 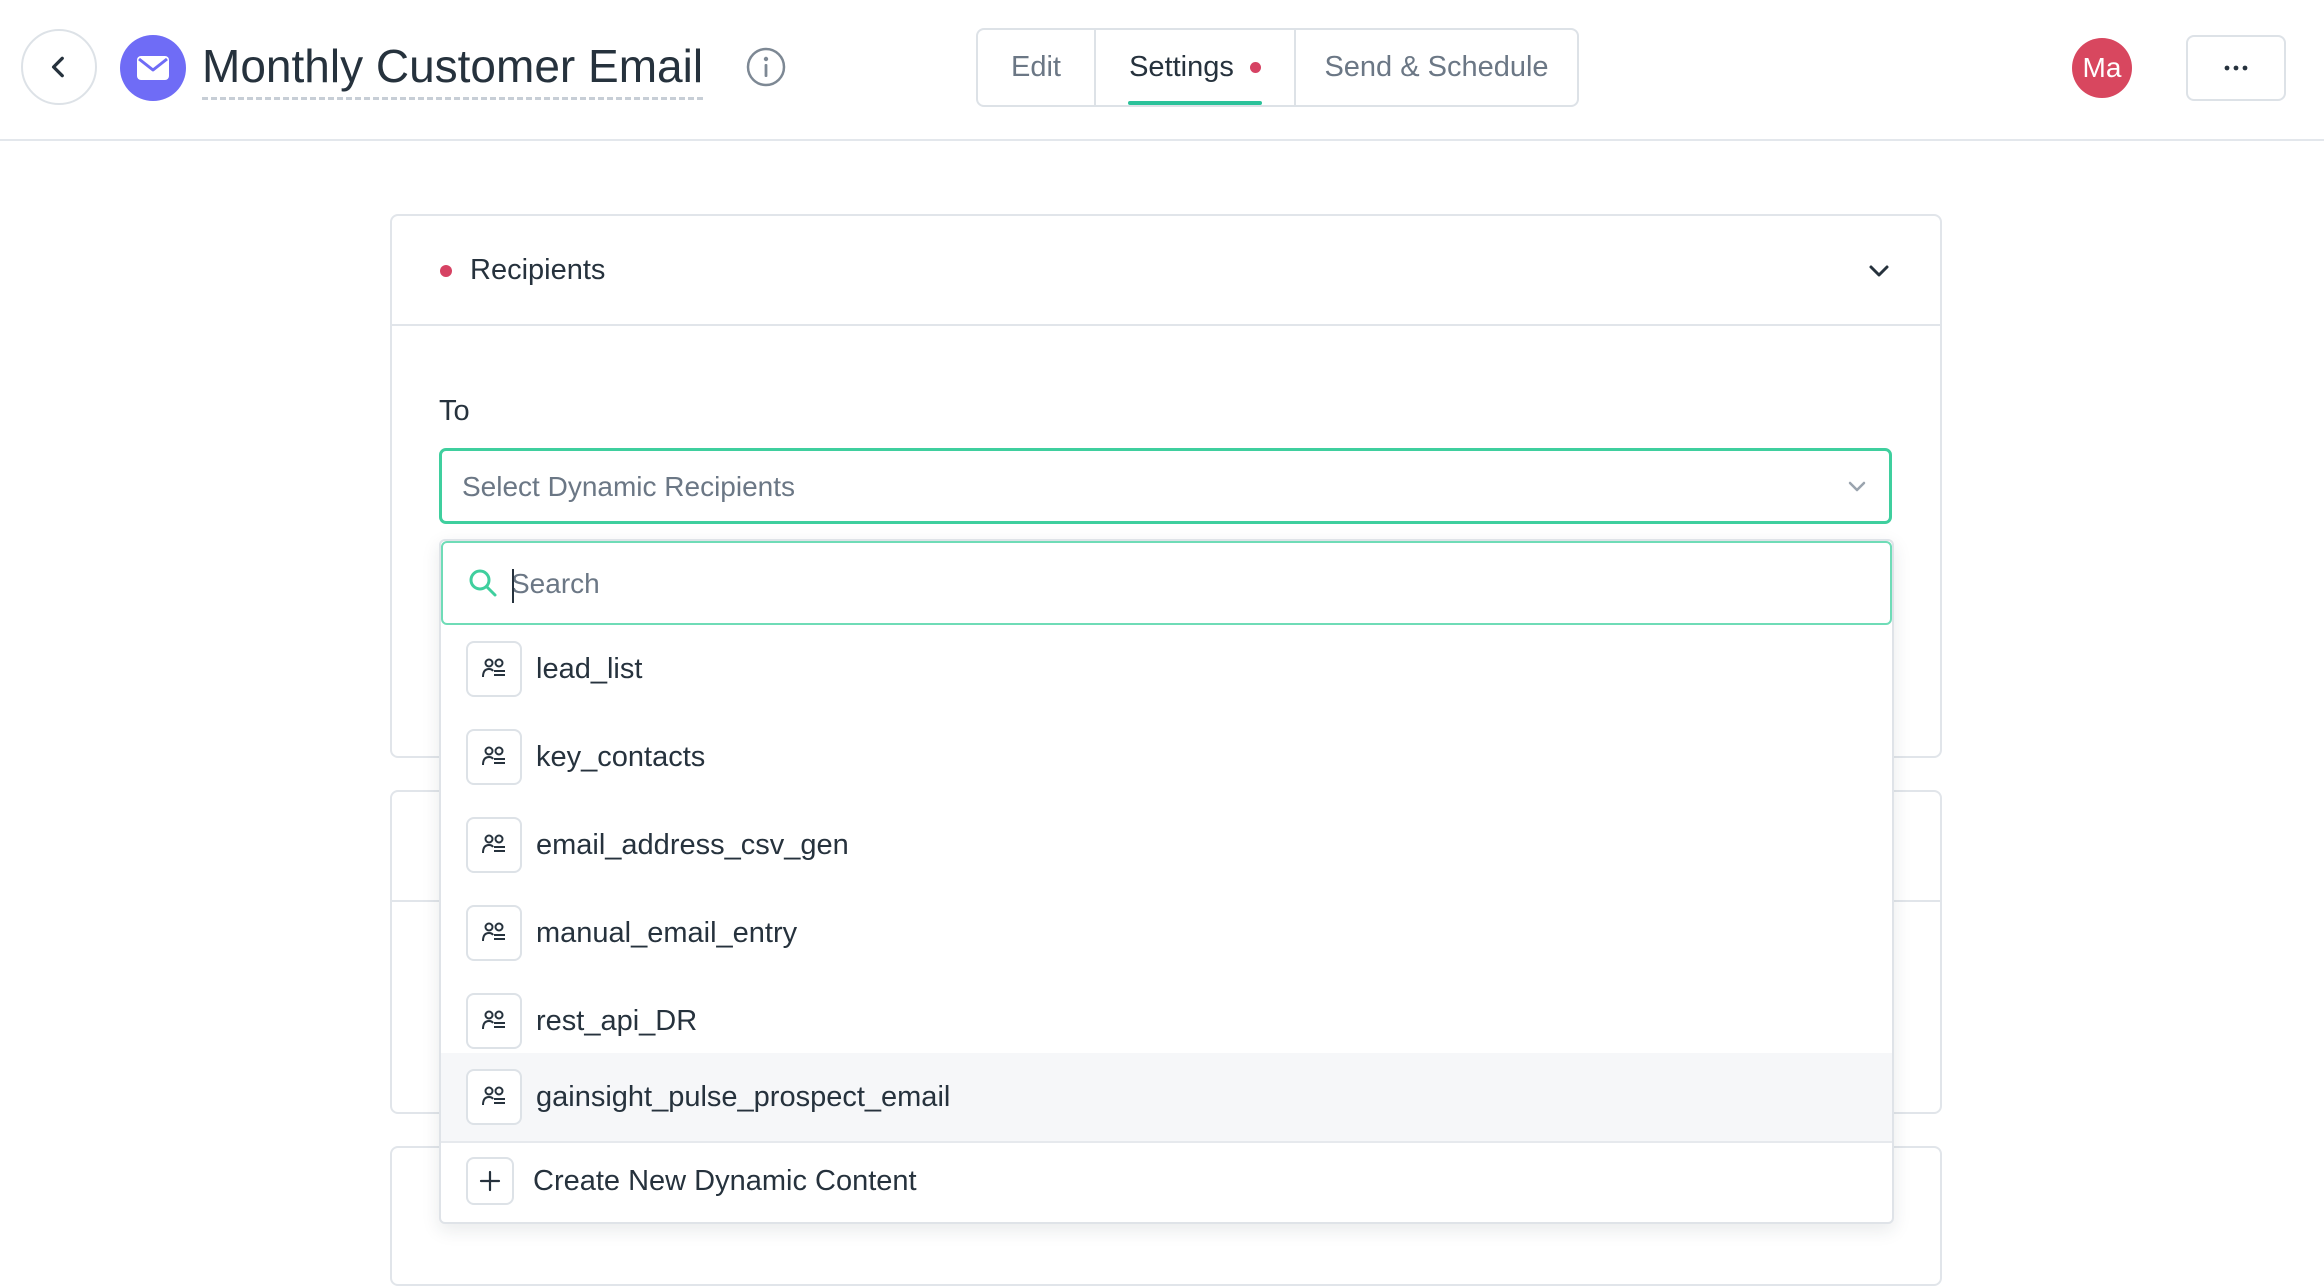 What do you see at coordinates (483, 583) in the screenshot?
I see `search-icon` at bounding box center [483, 583].